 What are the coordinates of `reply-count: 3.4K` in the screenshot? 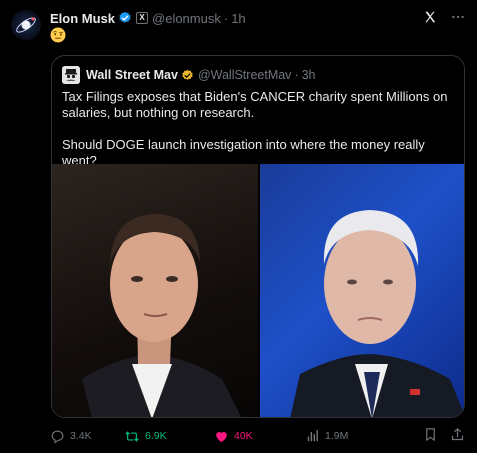 It's located at (81, 436).